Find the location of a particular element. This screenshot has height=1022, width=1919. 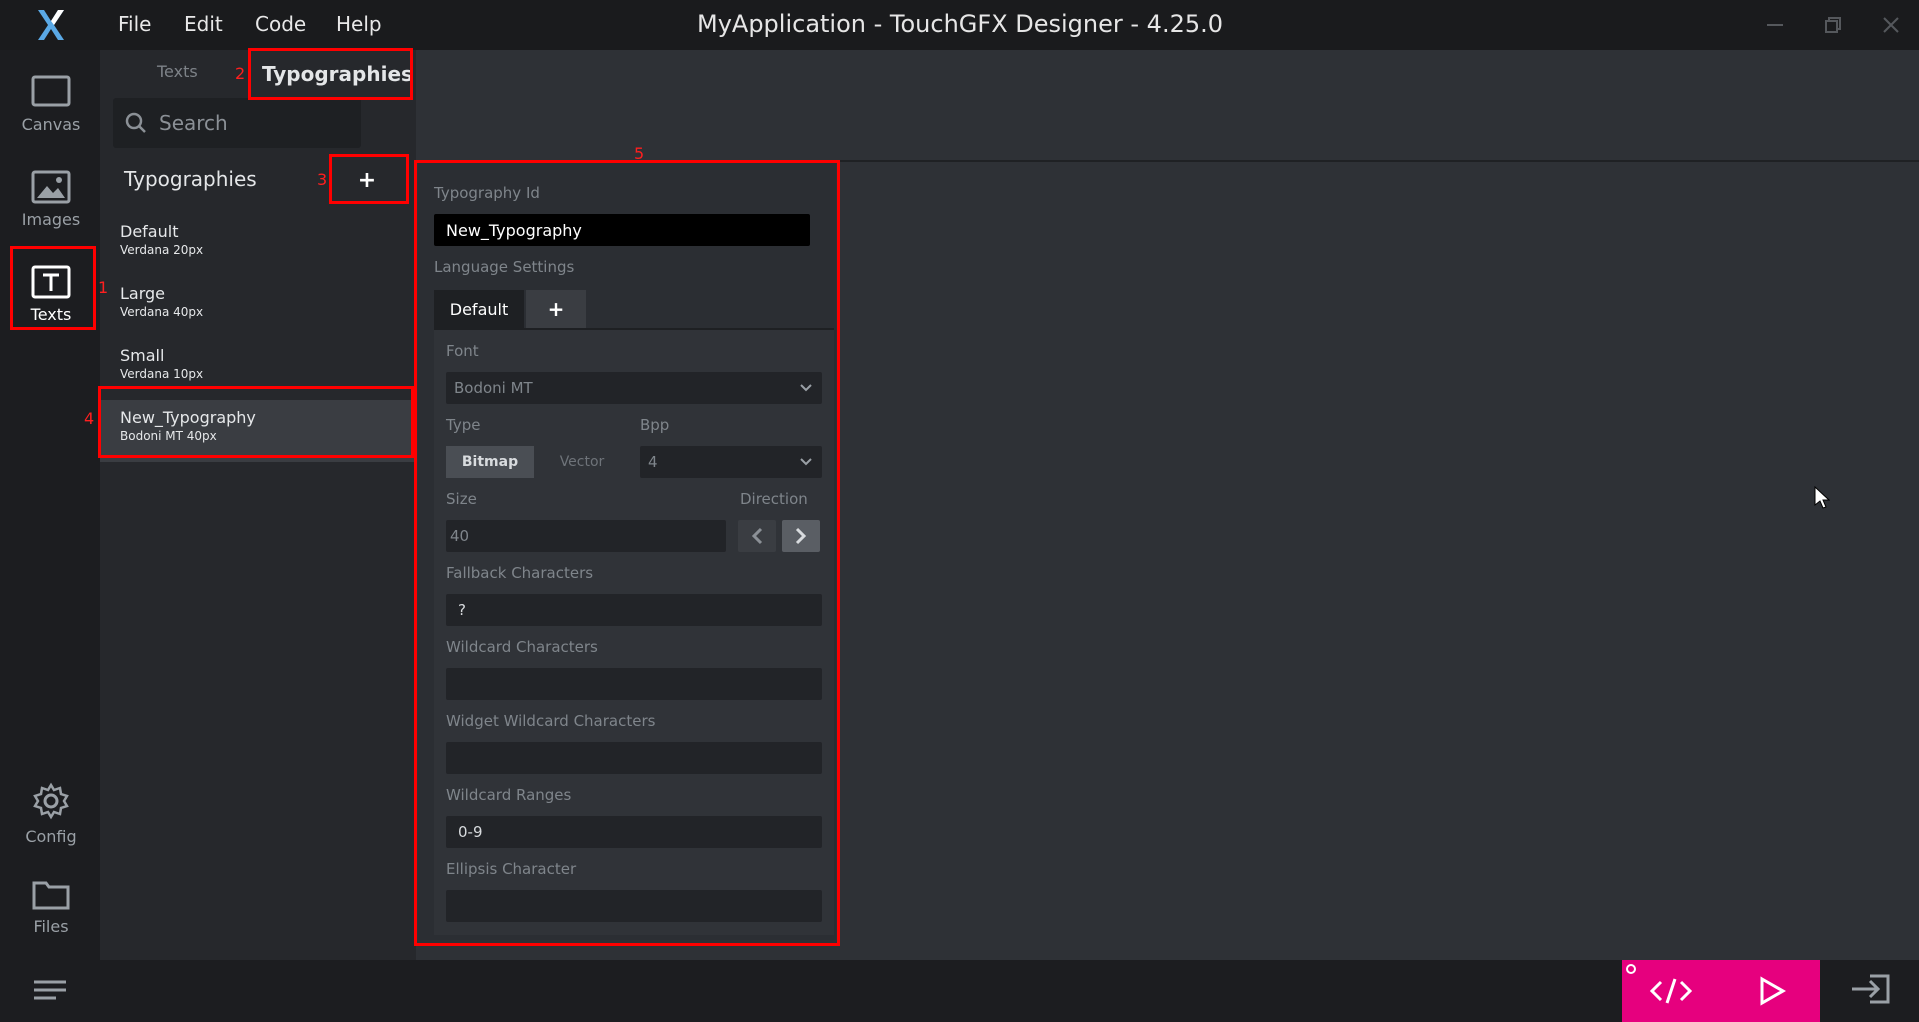

typography-item-name: Small is located at coordinates (142, 355).